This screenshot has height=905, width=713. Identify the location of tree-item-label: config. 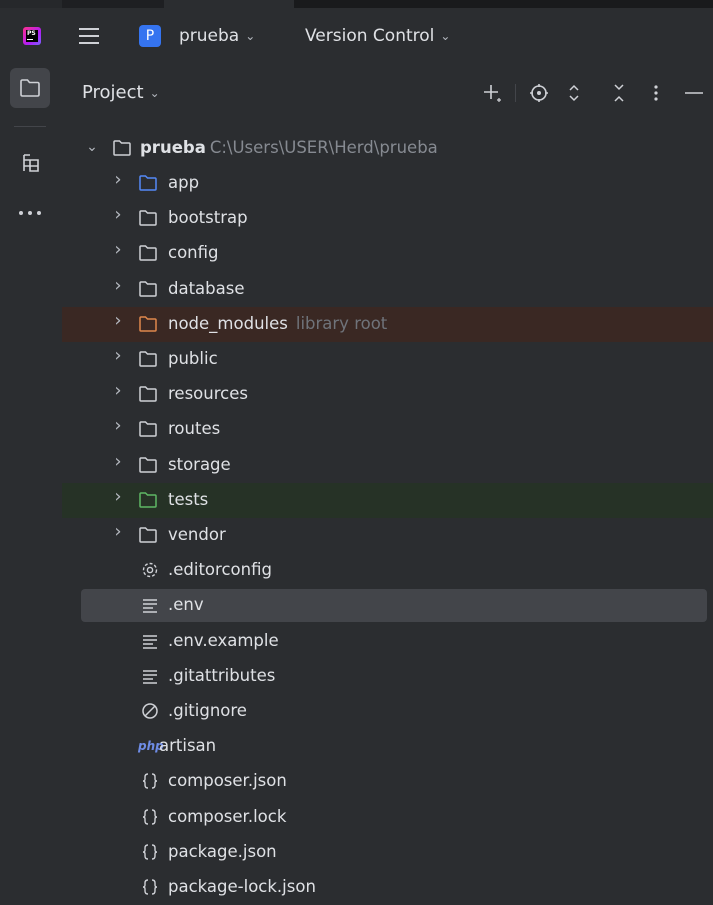
(193, 253).